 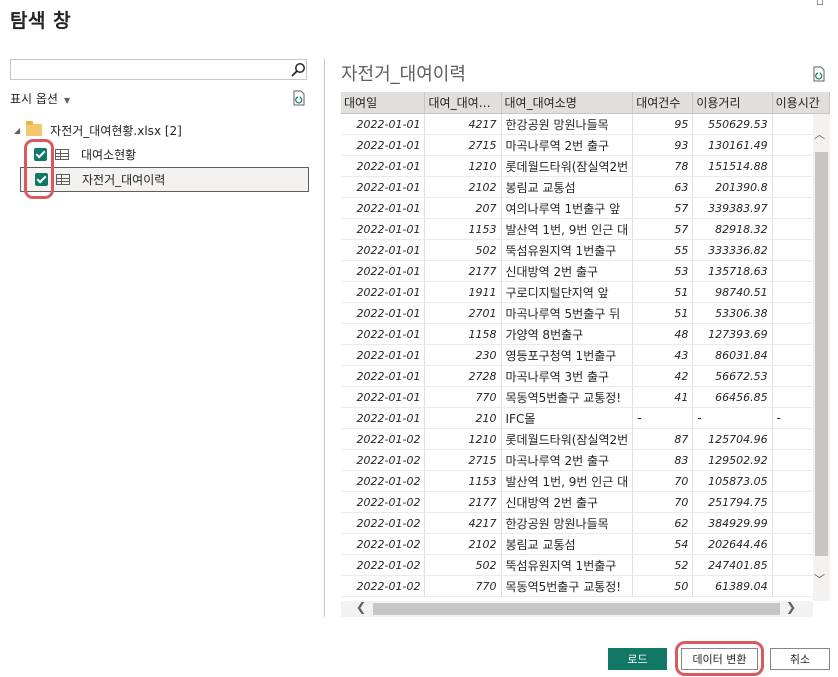 I want to click on table-row: 2022-01-02 1153 발산역 1번, 9번 인근 대 70 105873.05, so click(x=585, y=481).